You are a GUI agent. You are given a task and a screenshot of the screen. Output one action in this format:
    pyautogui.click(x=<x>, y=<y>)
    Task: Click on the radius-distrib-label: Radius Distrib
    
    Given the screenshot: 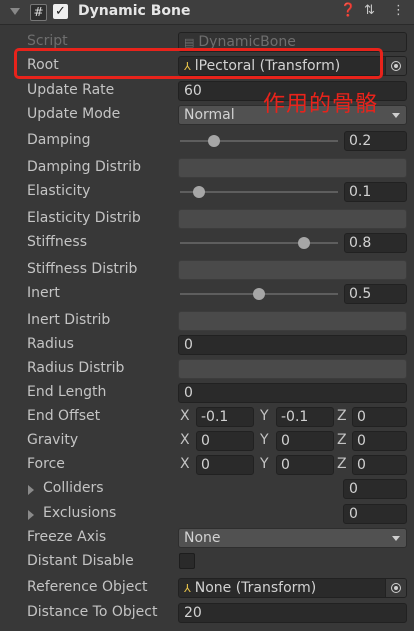 What is the action you would take?
    pyautogui.click(x=76, y=368)
    